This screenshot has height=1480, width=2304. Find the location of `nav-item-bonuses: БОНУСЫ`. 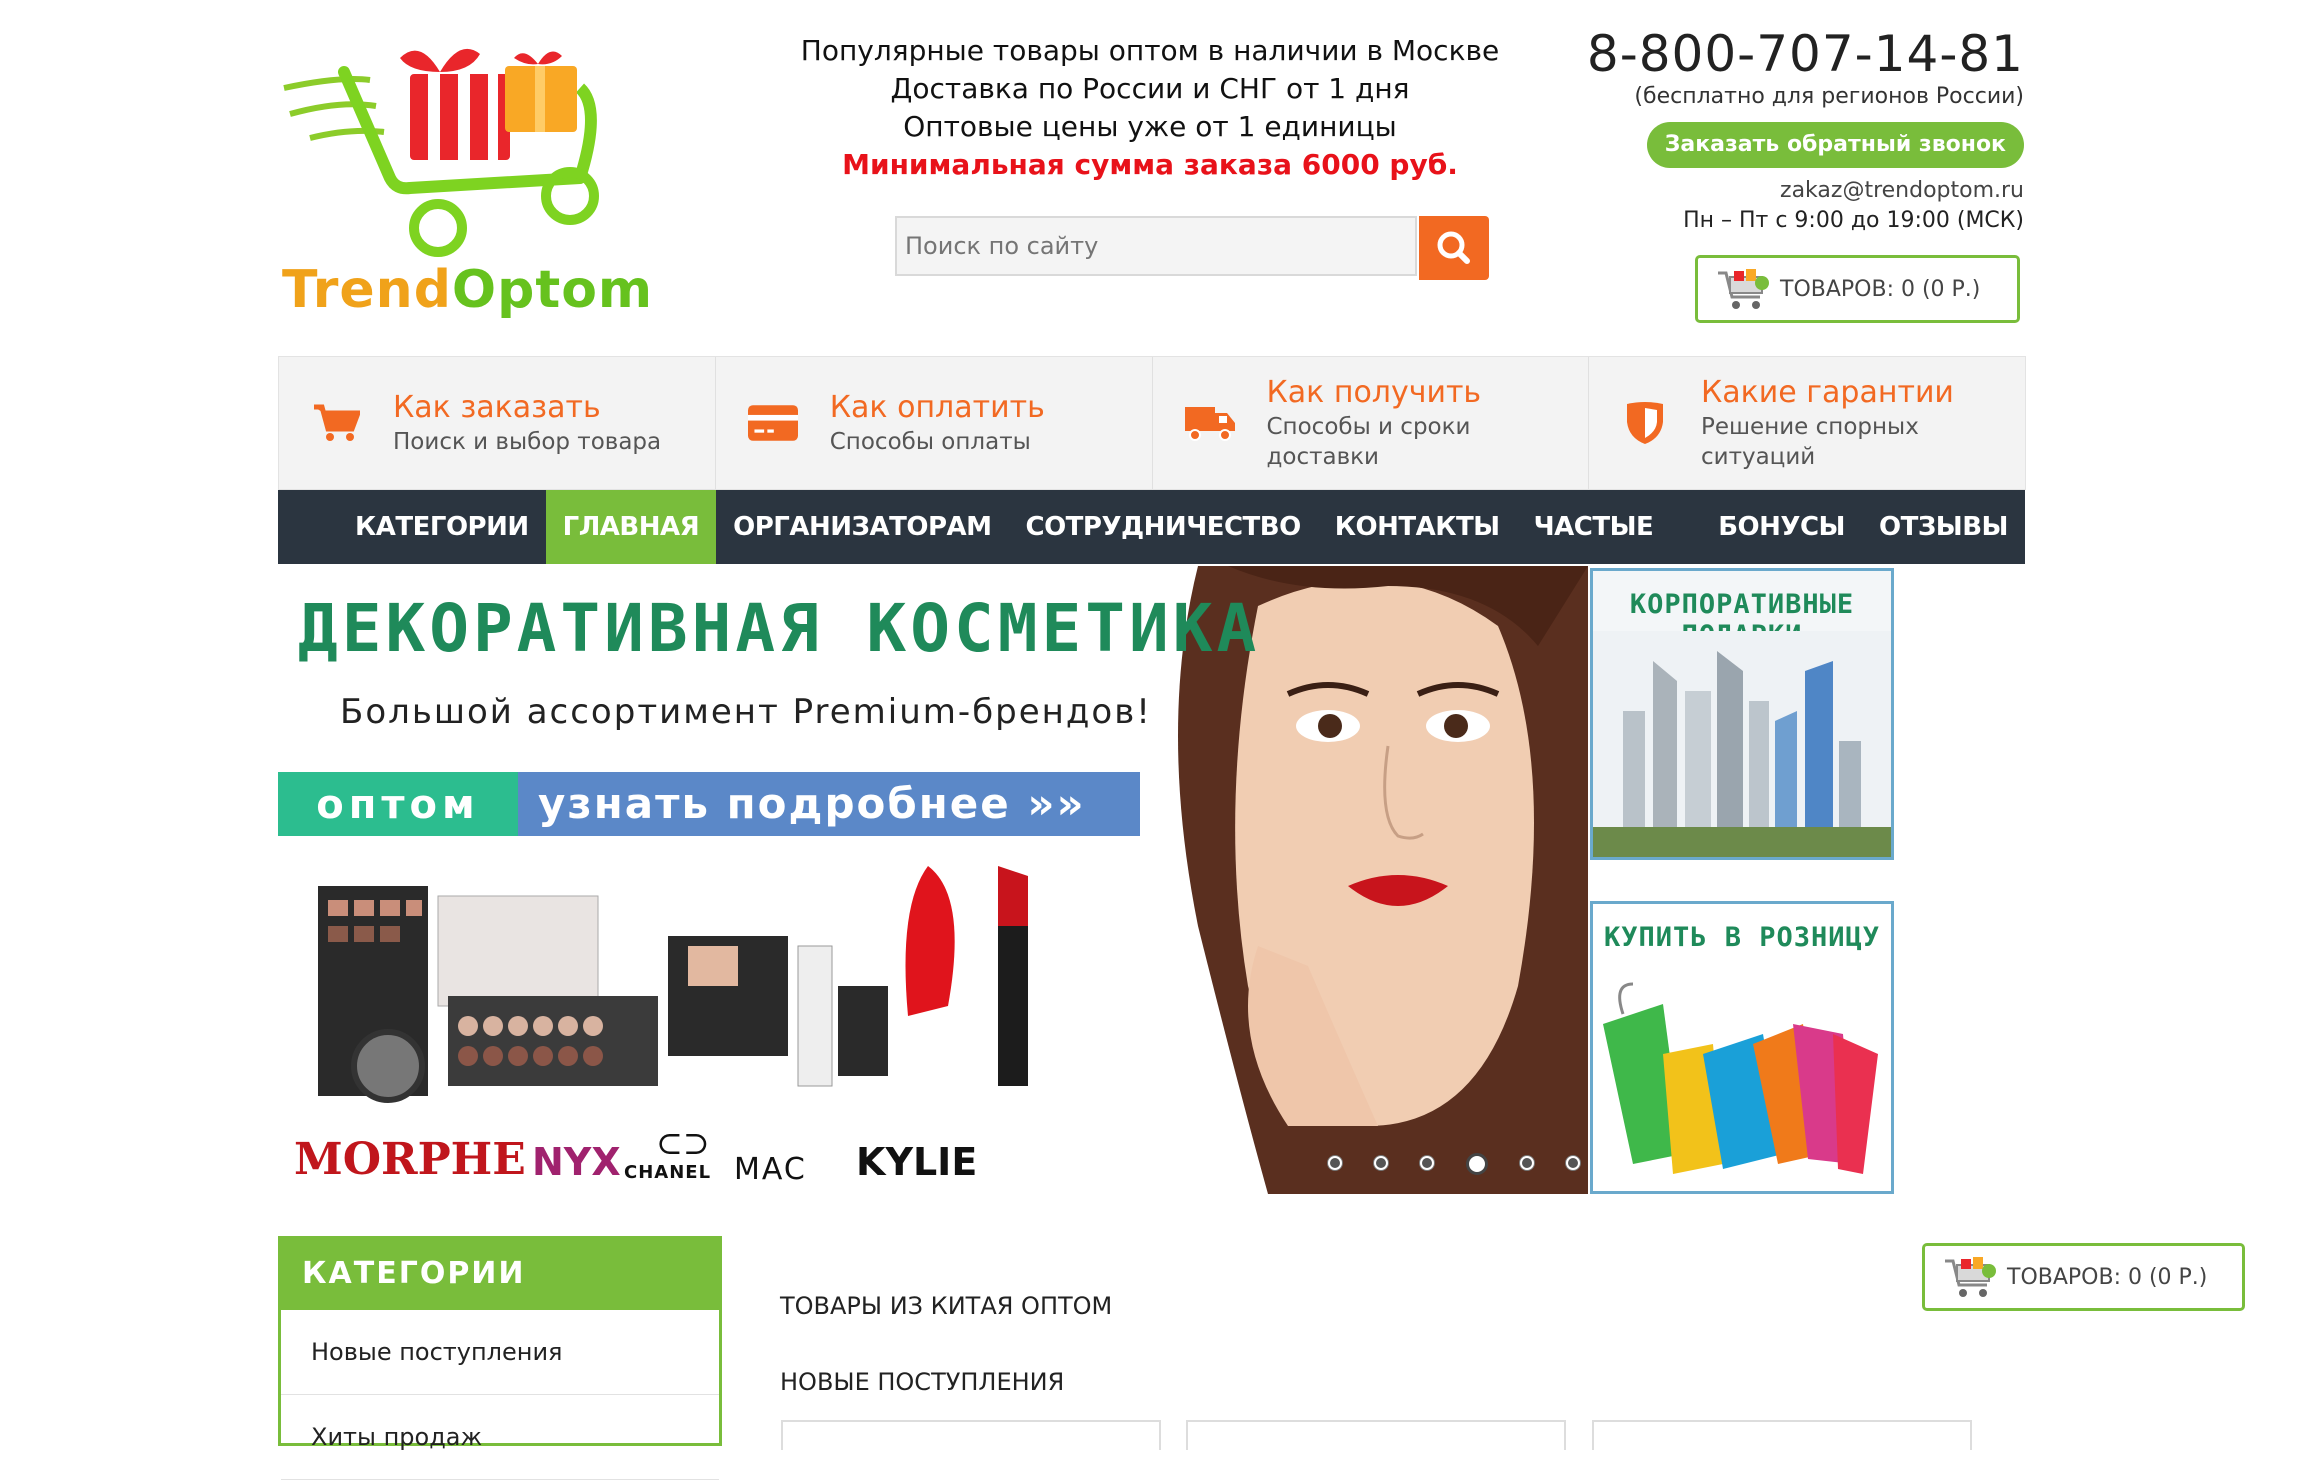

nav-item-bonuses: БОНУСЫ is located at coordinates (1781, 527).